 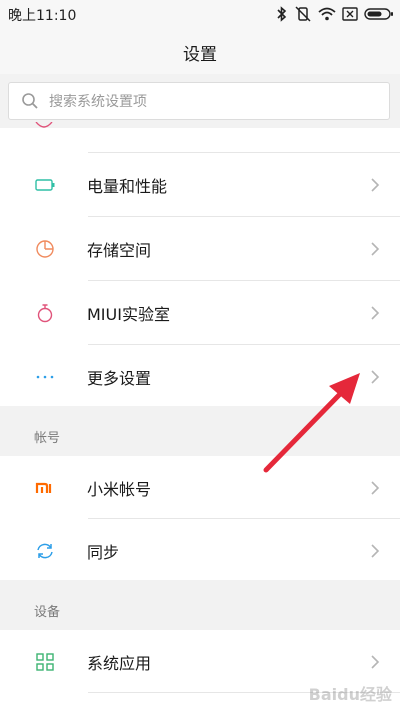 What do you see at coordinates (350, 694) in the screenshot?
I see `watermark: Baidu经验` at bounding box center [350, 694].